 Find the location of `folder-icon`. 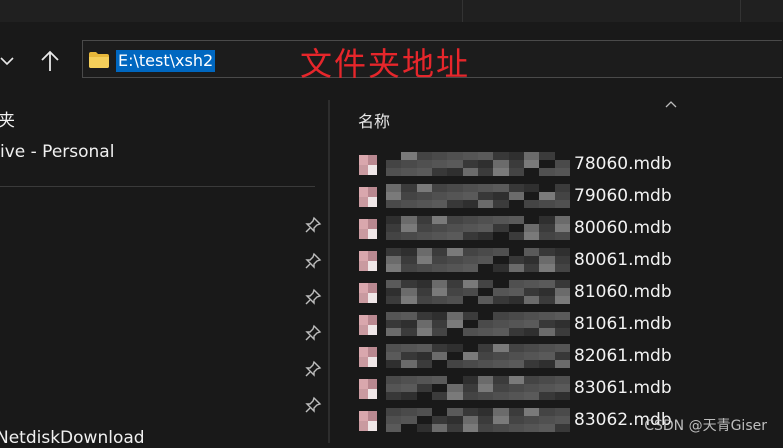

folder-icon is located at coordinates (99, 60).